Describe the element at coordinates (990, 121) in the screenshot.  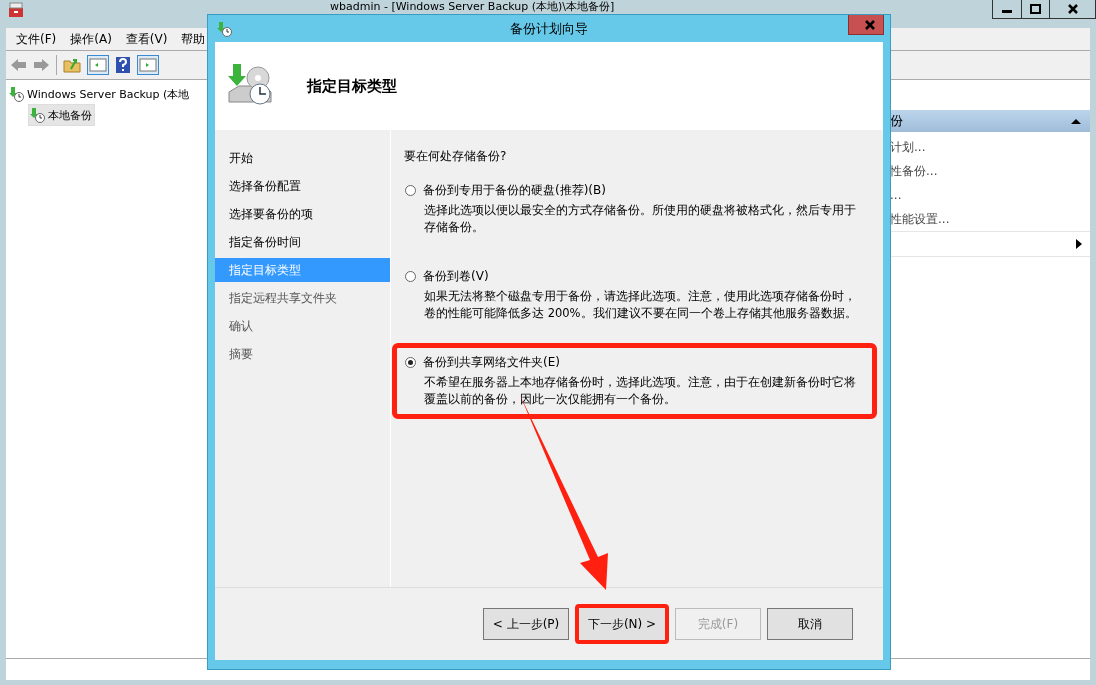
I see `actions-header: 份` at that location.